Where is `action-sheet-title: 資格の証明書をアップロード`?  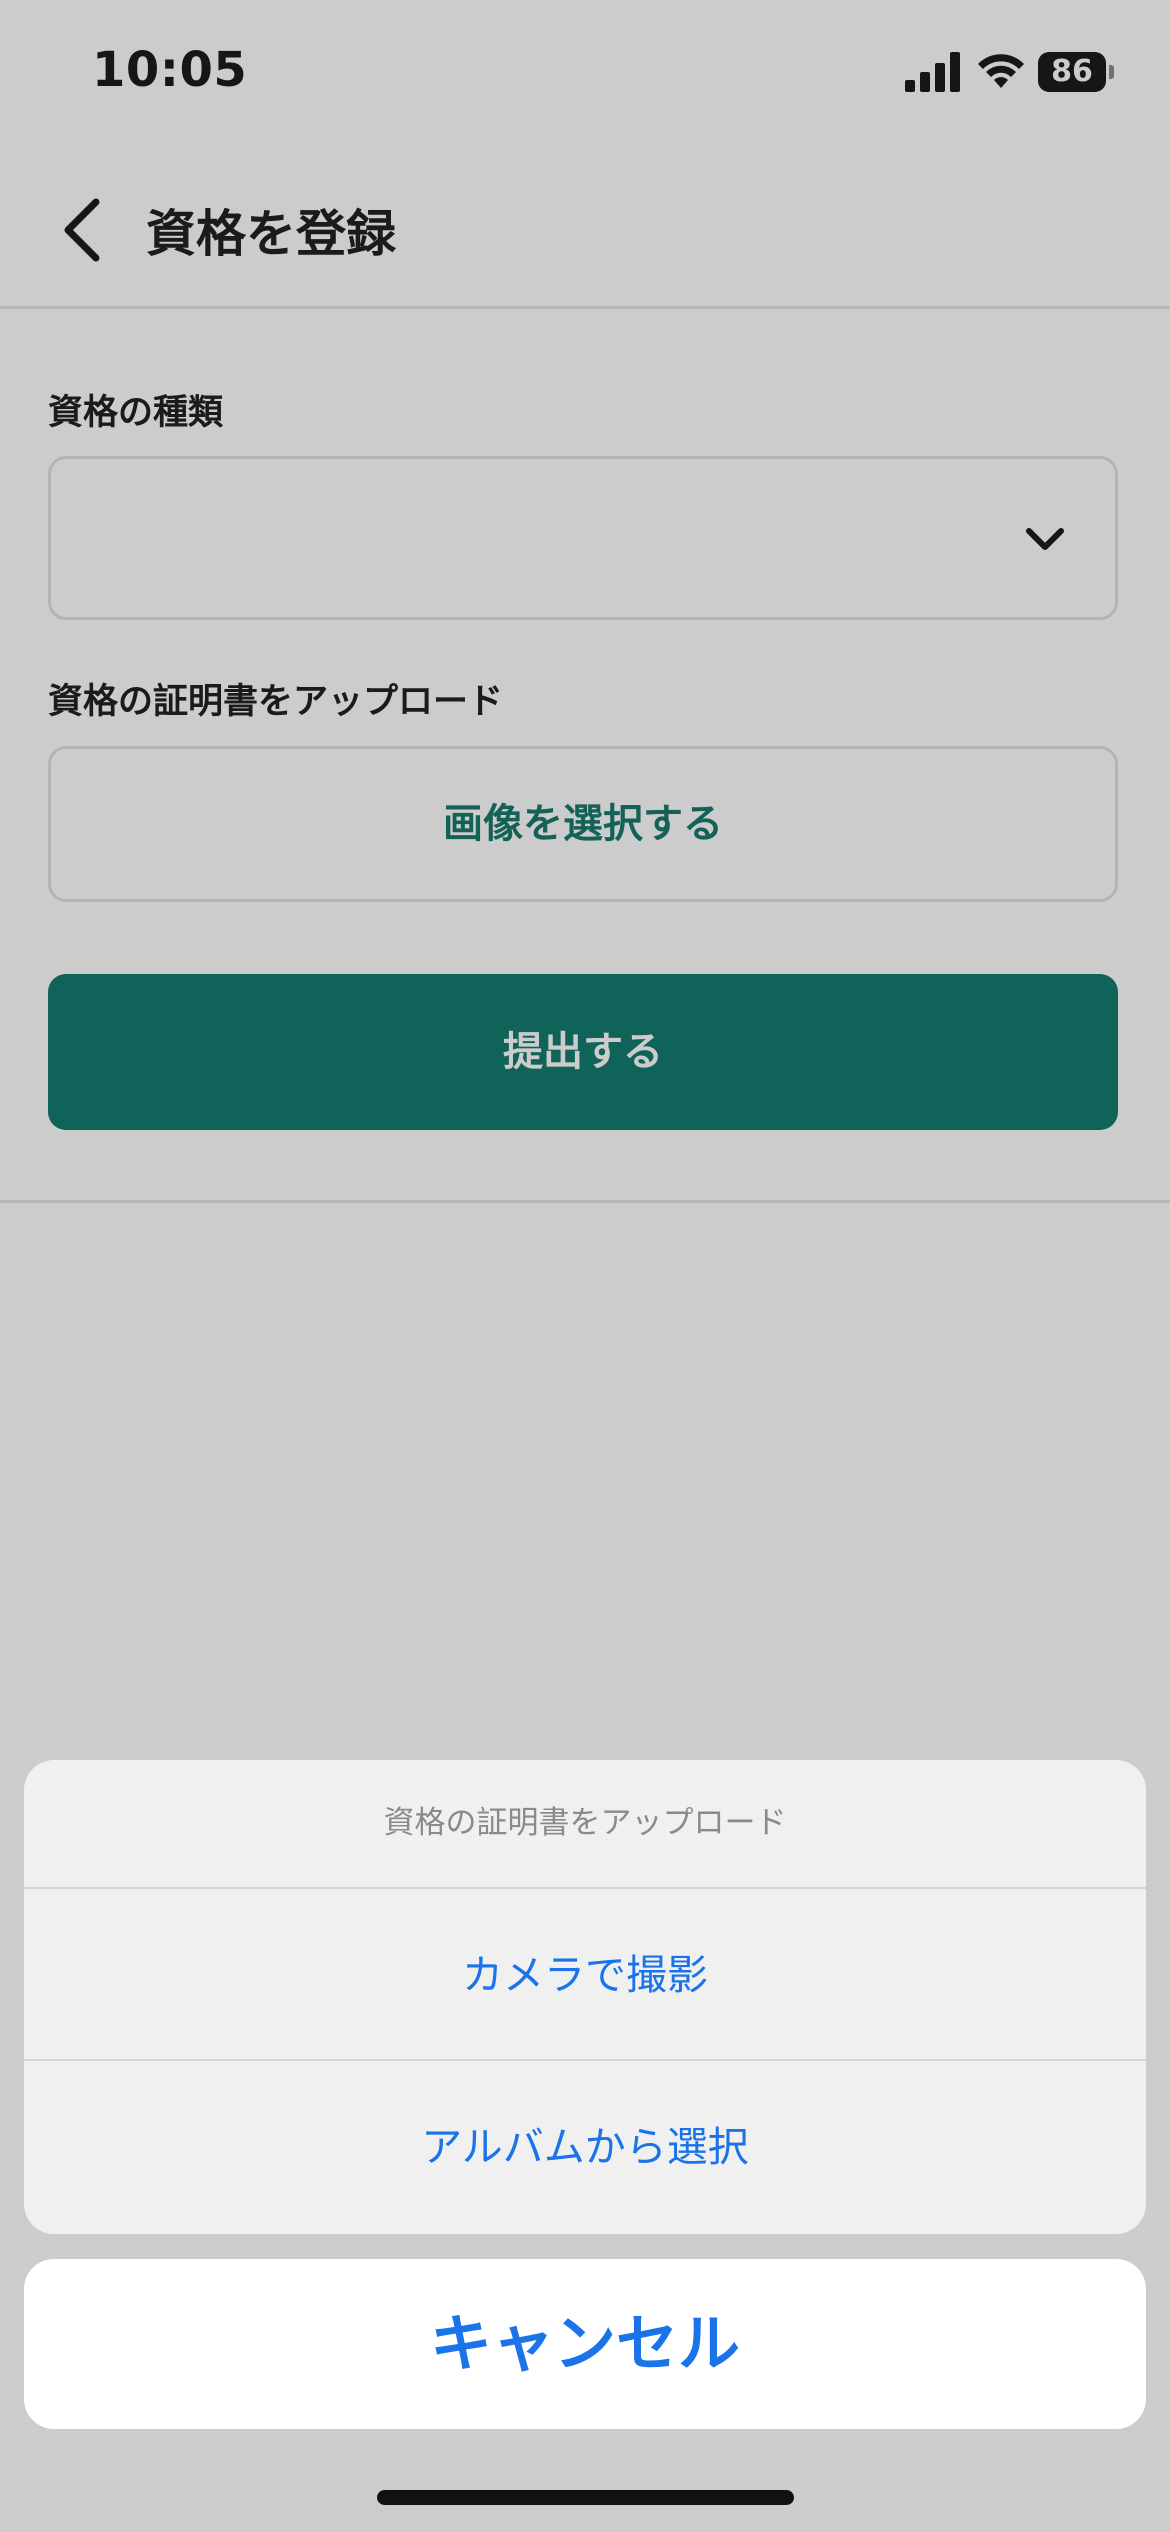 action-sheet-title: 資格の証明書をアップロード is located at coordinates (585, 1823).